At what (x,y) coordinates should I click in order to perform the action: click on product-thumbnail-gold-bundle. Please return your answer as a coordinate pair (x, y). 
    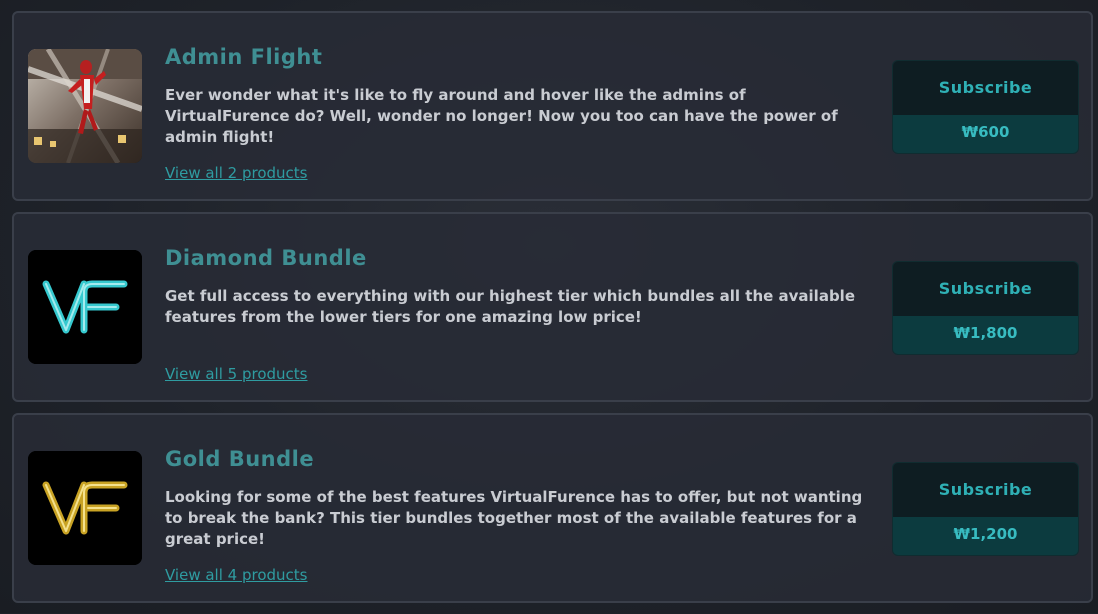
    Looking at the image, I should click on (85, 508).